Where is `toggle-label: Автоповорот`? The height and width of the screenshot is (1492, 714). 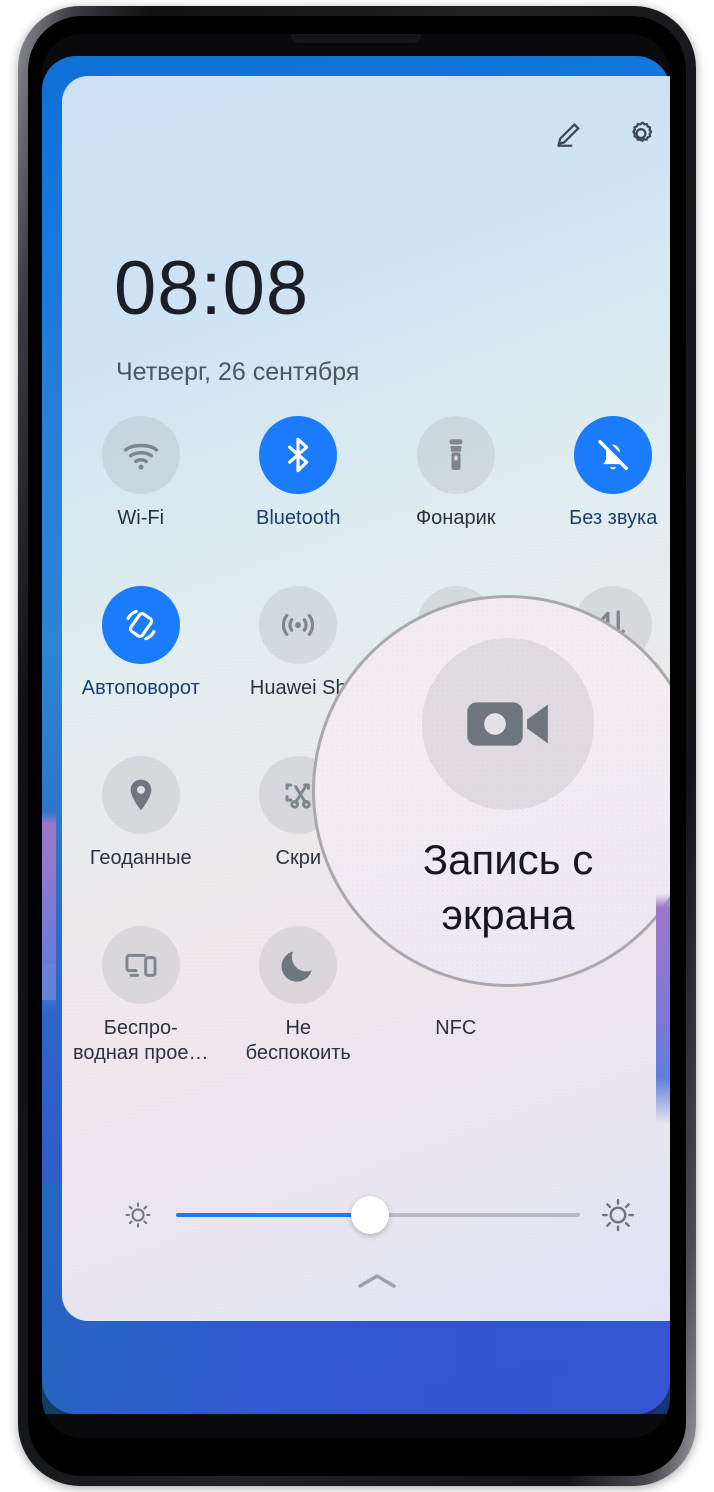
toggle-label: Автоповорот is located at coordinates (140, 688).